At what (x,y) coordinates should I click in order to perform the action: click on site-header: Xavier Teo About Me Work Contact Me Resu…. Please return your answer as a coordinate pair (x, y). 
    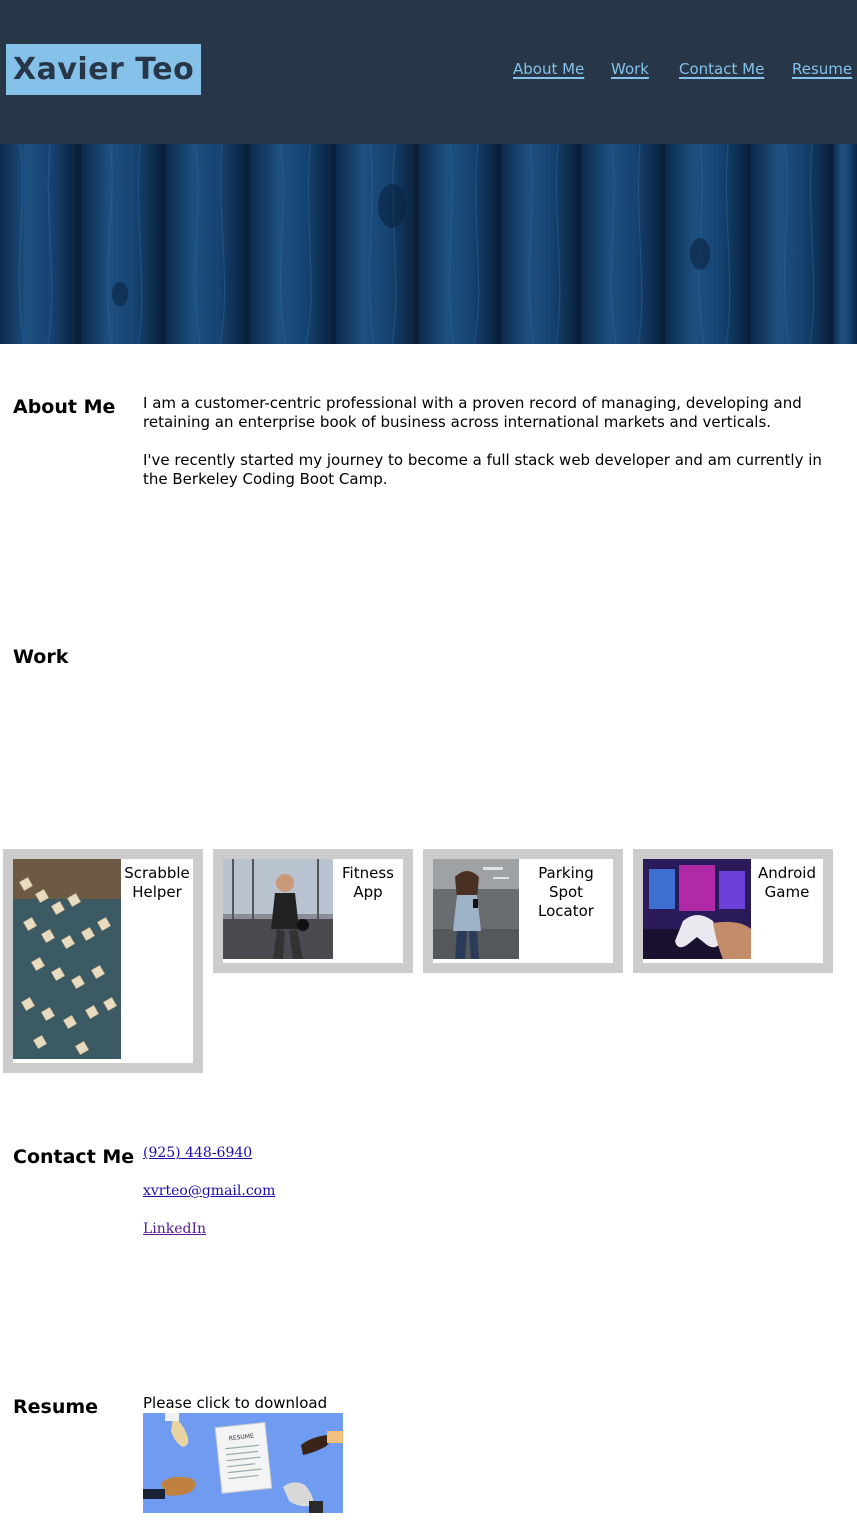
    Looking at the image, I should click on (428, 72).